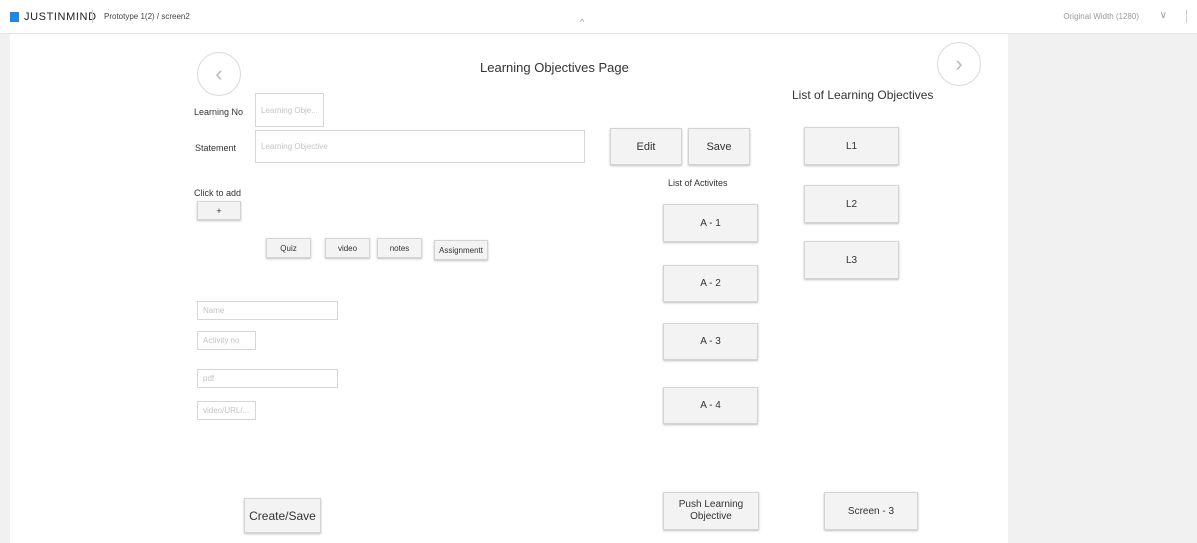  Describe the element at coordinates (851, 204) in the screenshot. I see `objective-item: L2` at that location.